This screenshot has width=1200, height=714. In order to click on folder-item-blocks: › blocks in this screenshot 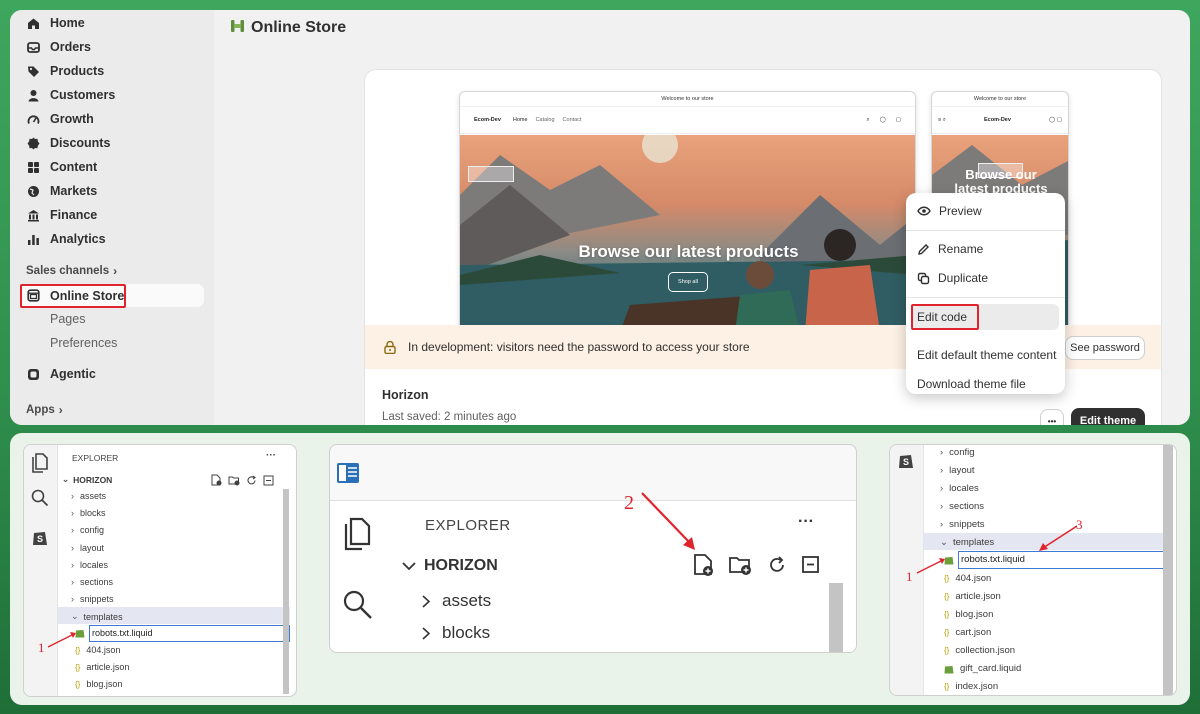, I will do `click(88, 513)`.